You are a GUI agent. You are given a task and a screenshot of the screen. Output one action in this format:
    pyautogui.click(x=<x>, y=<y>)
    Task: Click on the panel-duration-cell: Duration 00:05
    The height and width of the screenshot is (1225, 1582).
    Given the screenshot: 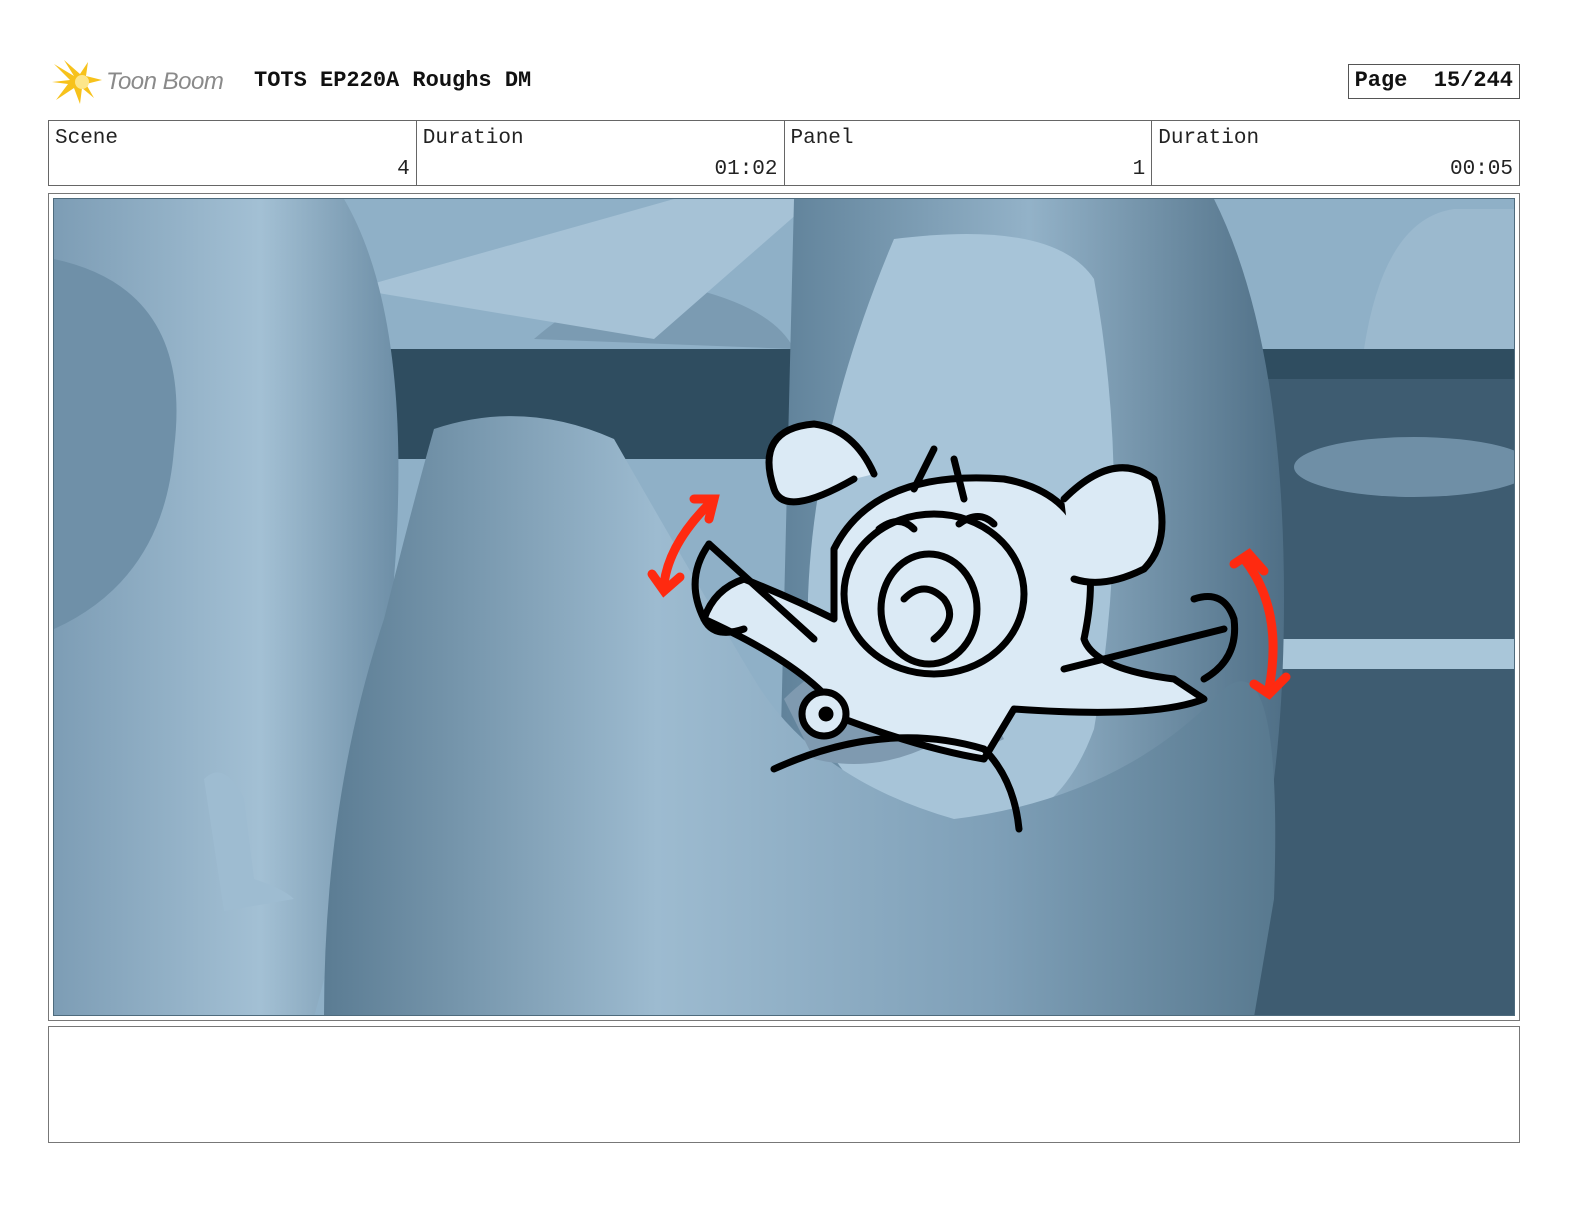 What is the action you would take?
    pyautogui.click(x=1335, y=153)
    